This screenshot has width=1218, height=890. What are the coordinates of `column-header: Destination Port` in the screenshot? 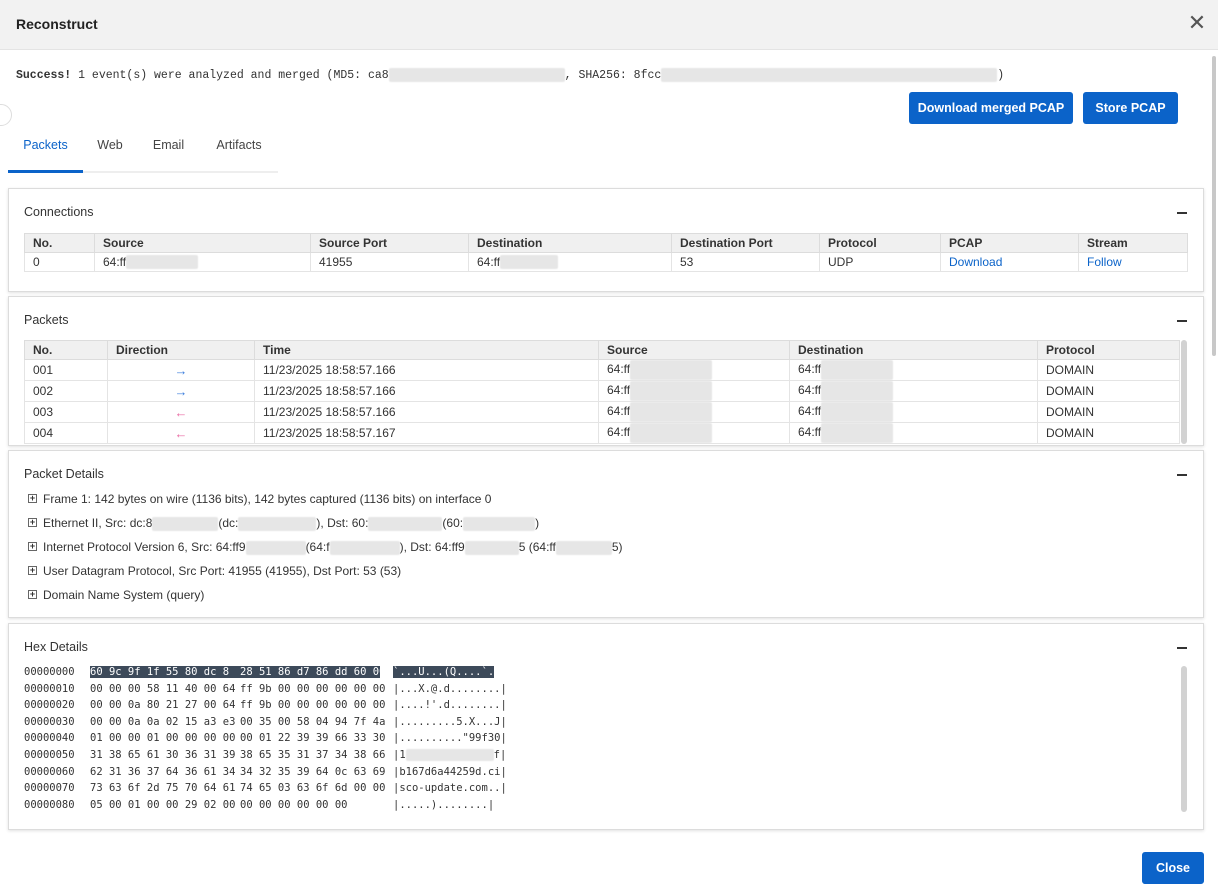 It's located at (745, 243).